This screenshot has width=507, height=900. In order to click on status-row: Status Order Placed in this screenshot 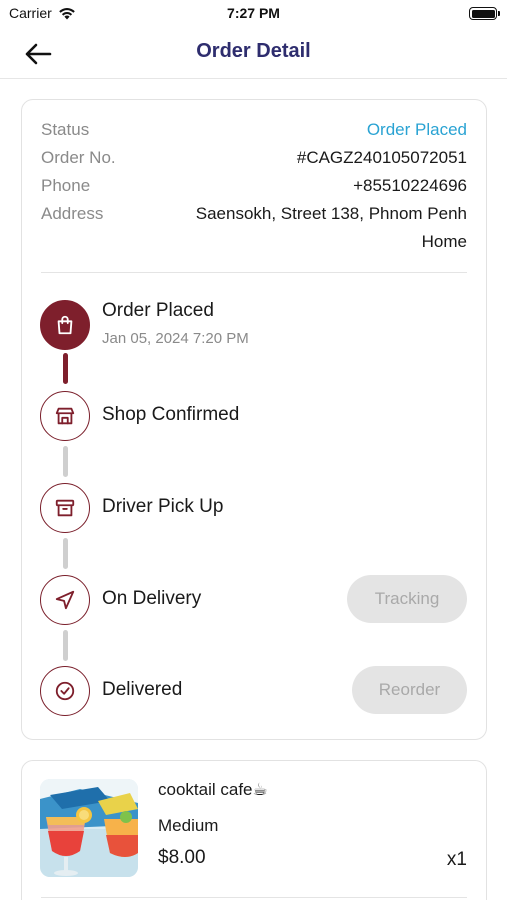, I will do `click(254, 130)`.